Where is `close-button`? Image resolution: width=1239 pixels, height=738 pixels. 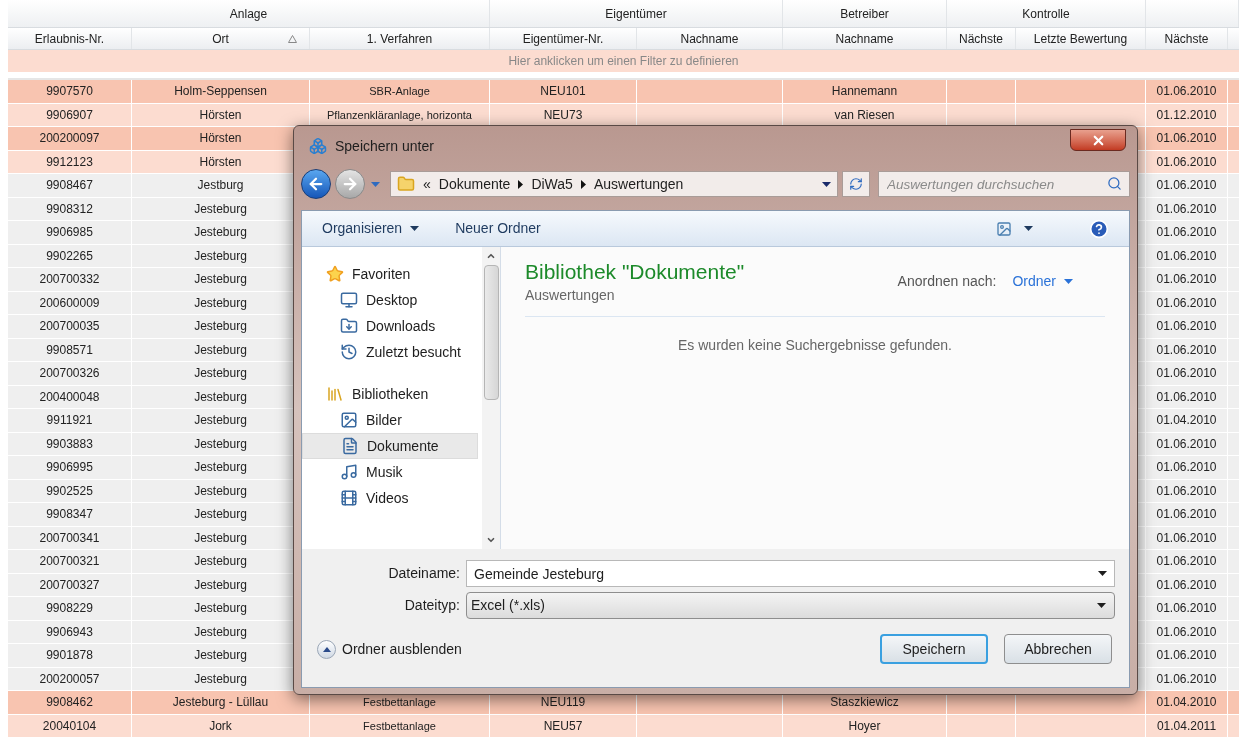 close-button is located at coordinates (1098, 140).